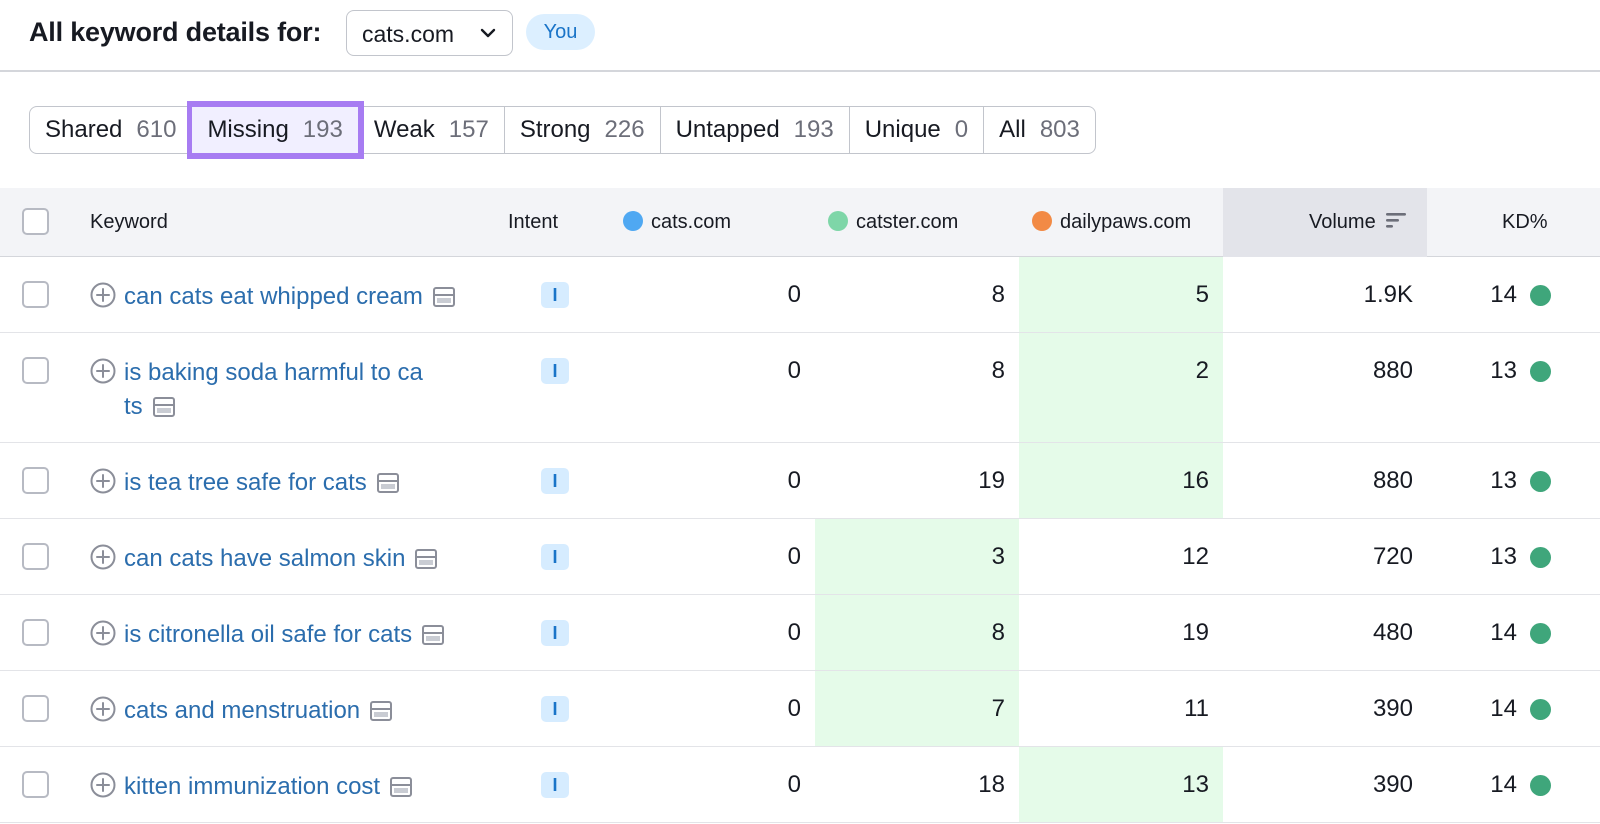 This screenshot has width=1600, height=824. What do you see at coordinates (133, 406) in the screenshot?
I see `keyword-link-continued: ts` at bounding box center [133, 406].